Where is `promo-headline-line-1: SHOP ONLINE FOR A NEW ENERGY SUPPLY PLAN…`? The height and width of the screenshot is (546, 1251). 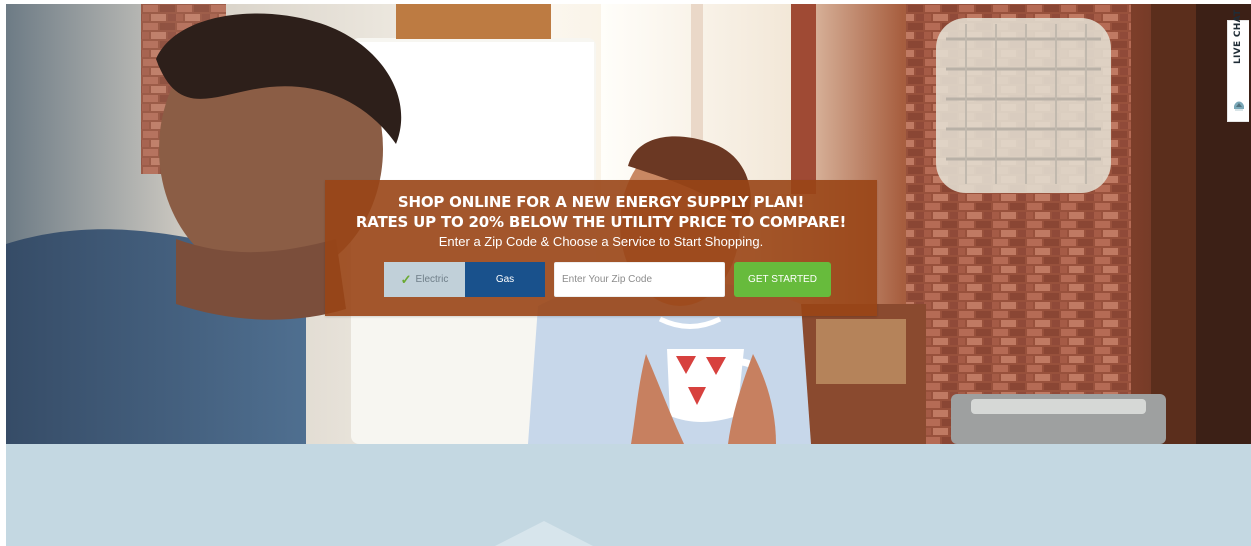 promo-headline-line-1: SHOP ONLINE FOR A NEW ENERGY SUPPLY PLAN… is located at coordinates (601, 202).